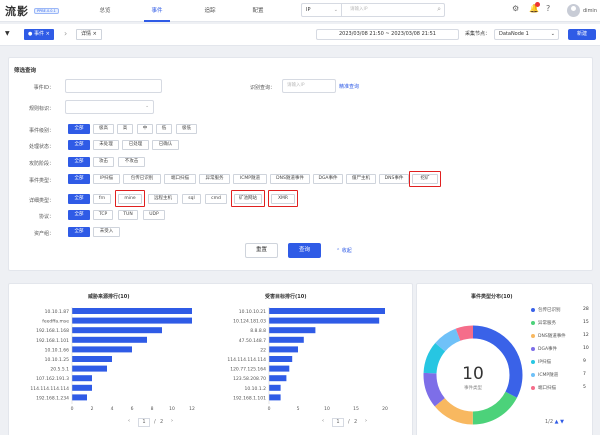 This screenshot has height=435, width=600. Describe the element at coordinates (105, 11) in the screenshot. I see `nav-overview: 总览` at that location.